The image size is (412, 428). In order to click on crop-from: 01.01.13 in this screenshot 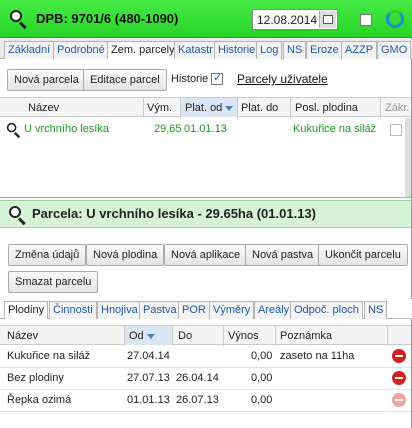, I will do `click(148, 400)`.